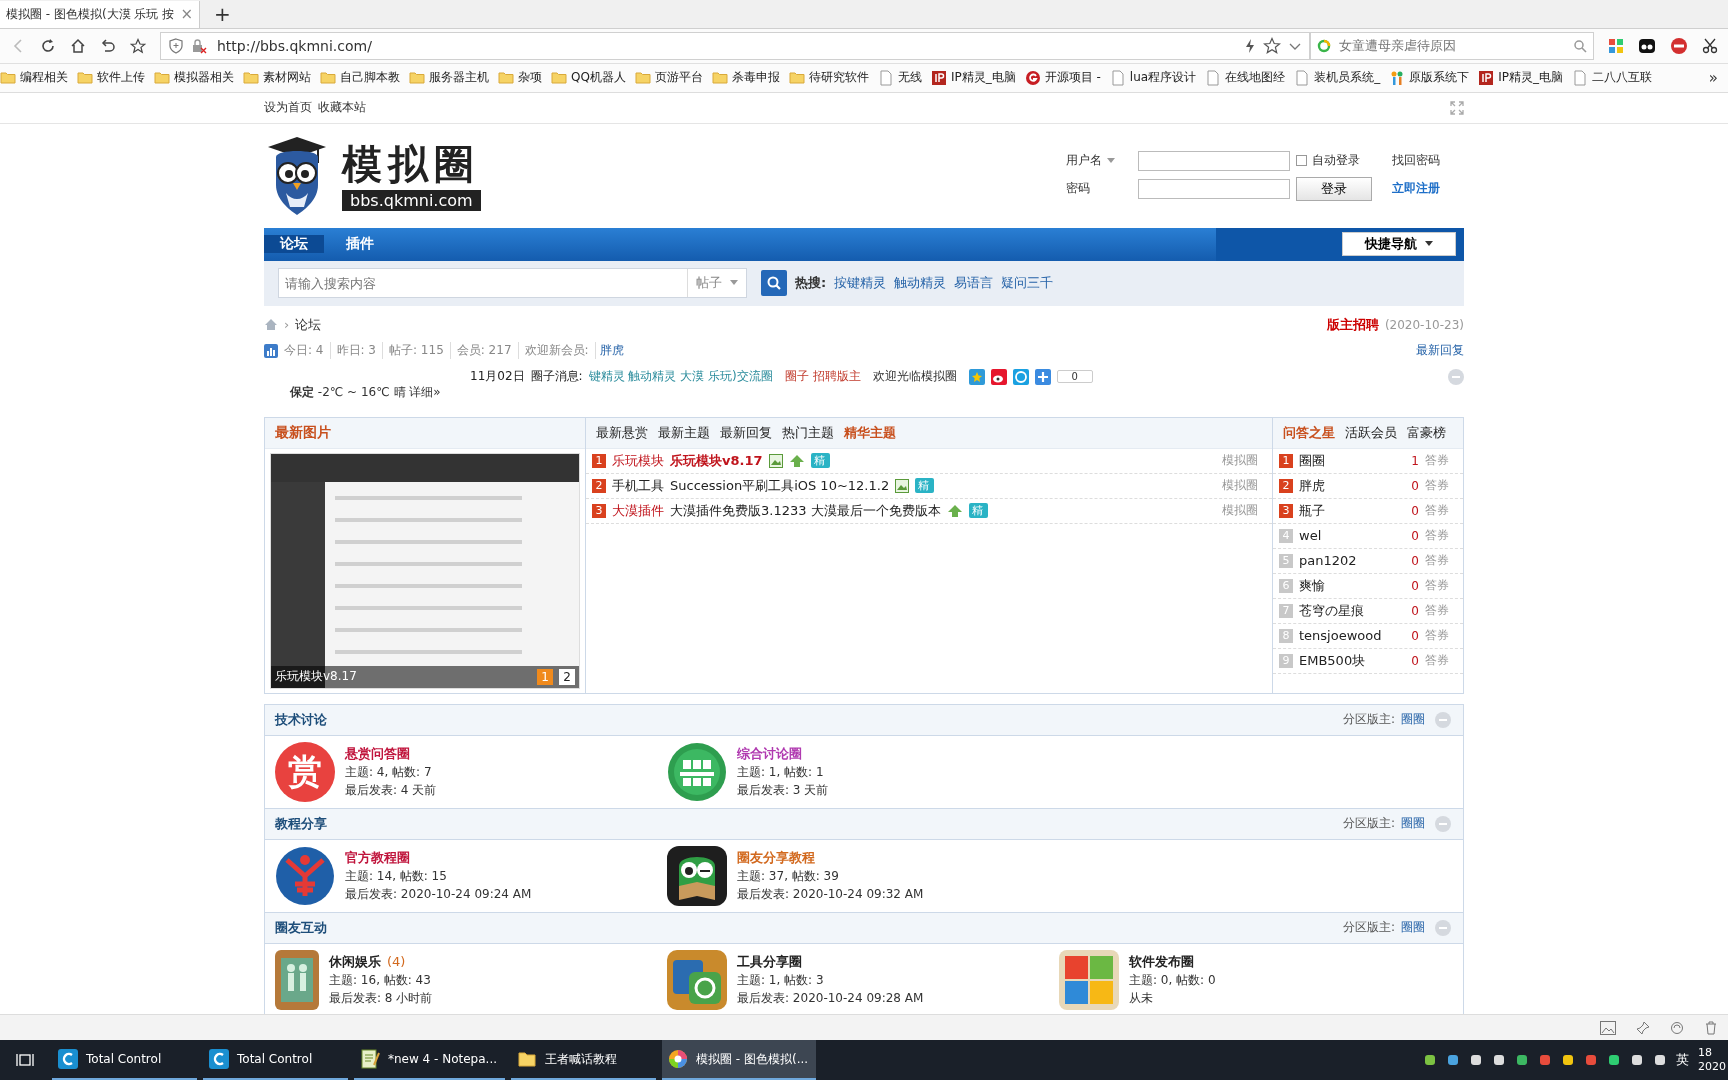  What do you see at coordinates (774, 283) in the screenshot?
I see `search-button` at bounding box center [774, 283].